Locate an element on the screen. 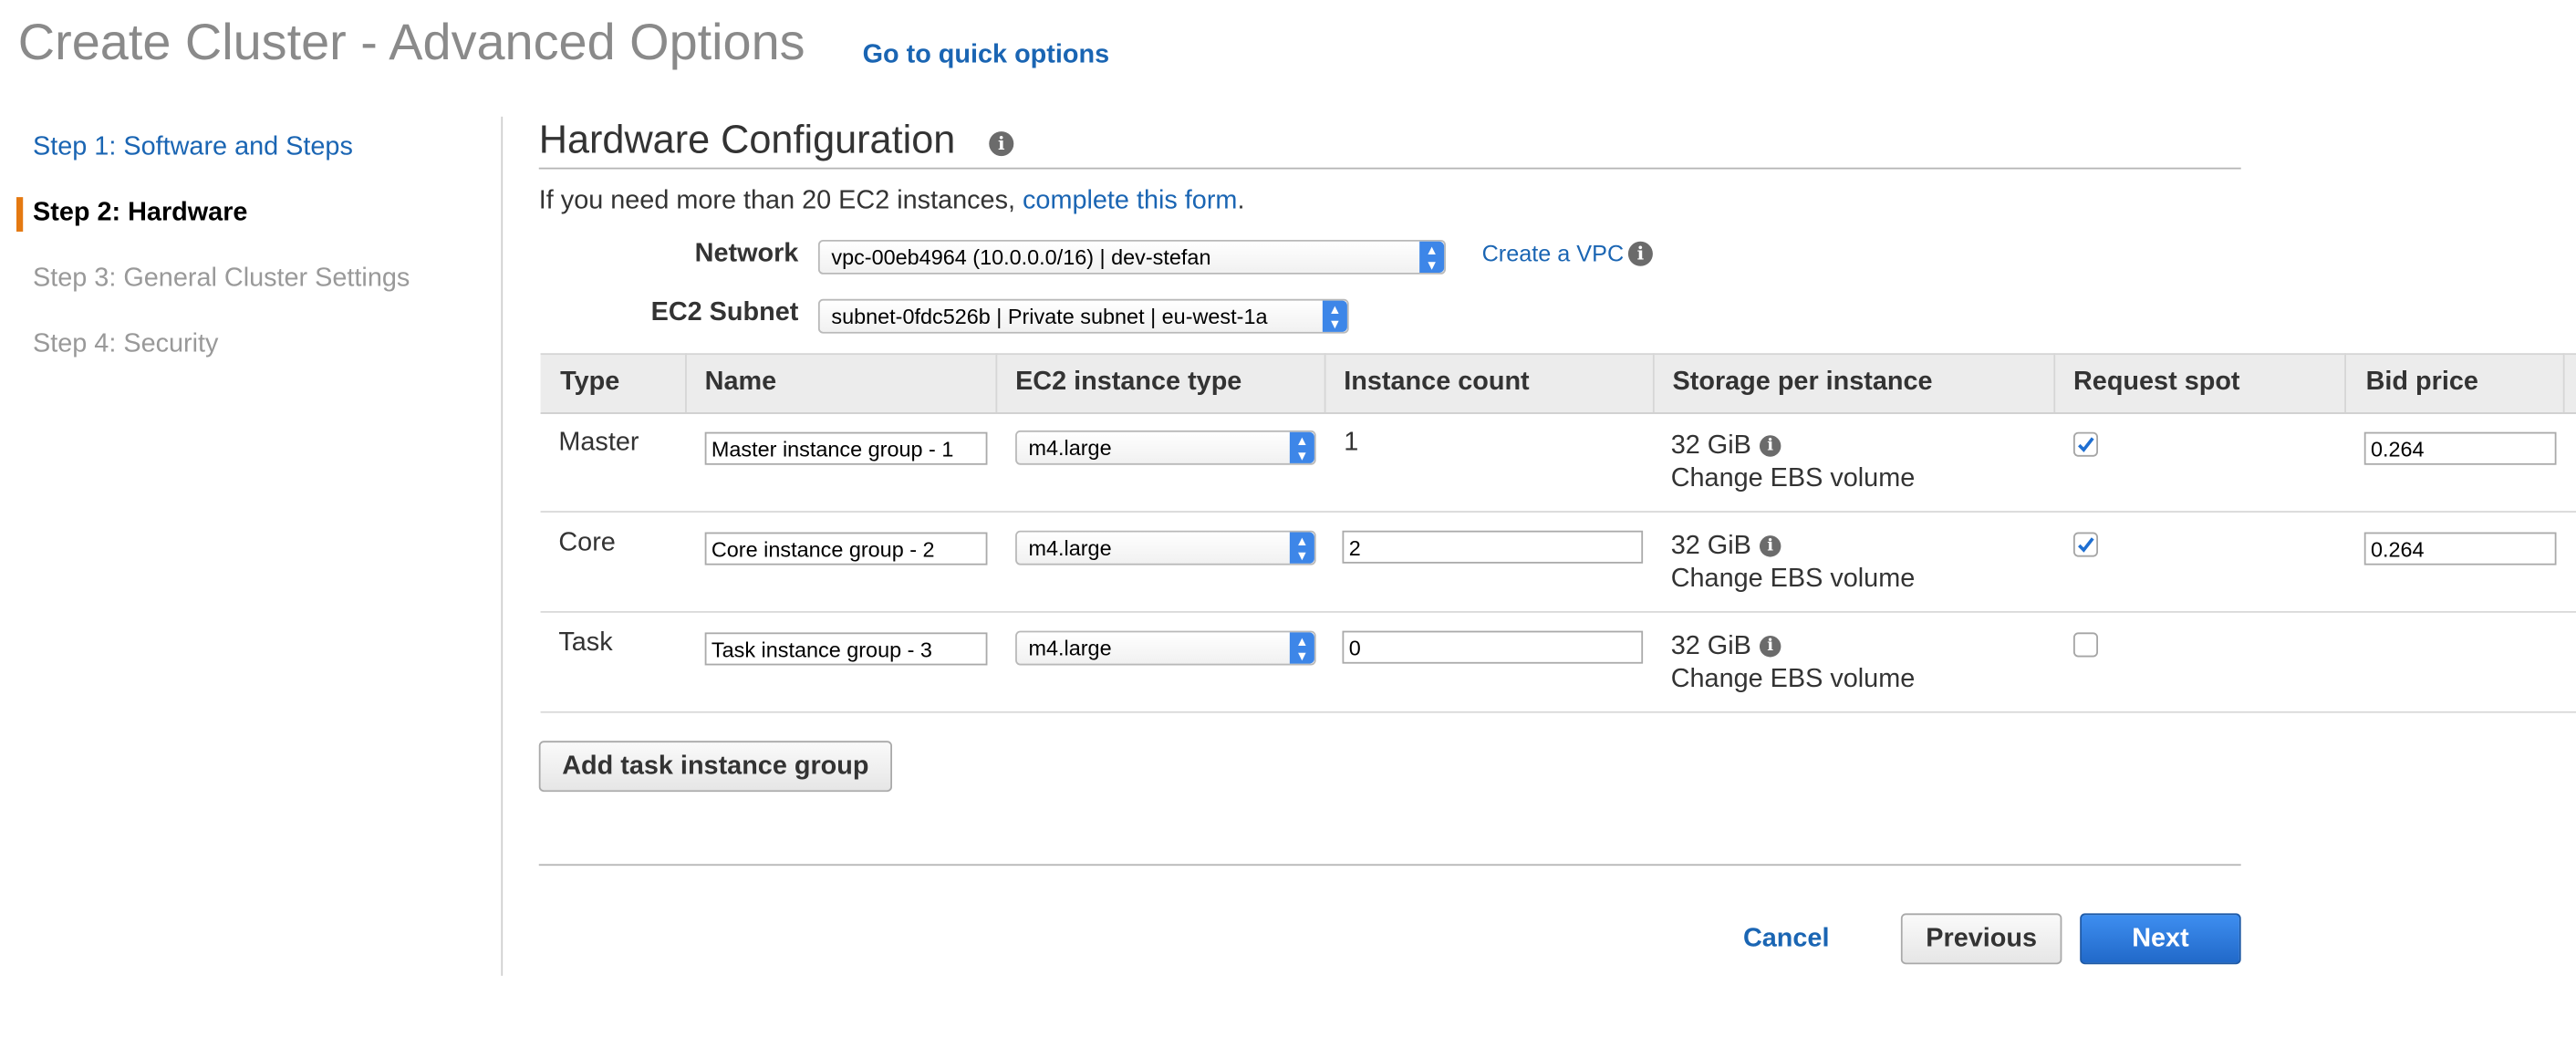  quick-options-link: Go to quick options is located at coordinates (987, 55).